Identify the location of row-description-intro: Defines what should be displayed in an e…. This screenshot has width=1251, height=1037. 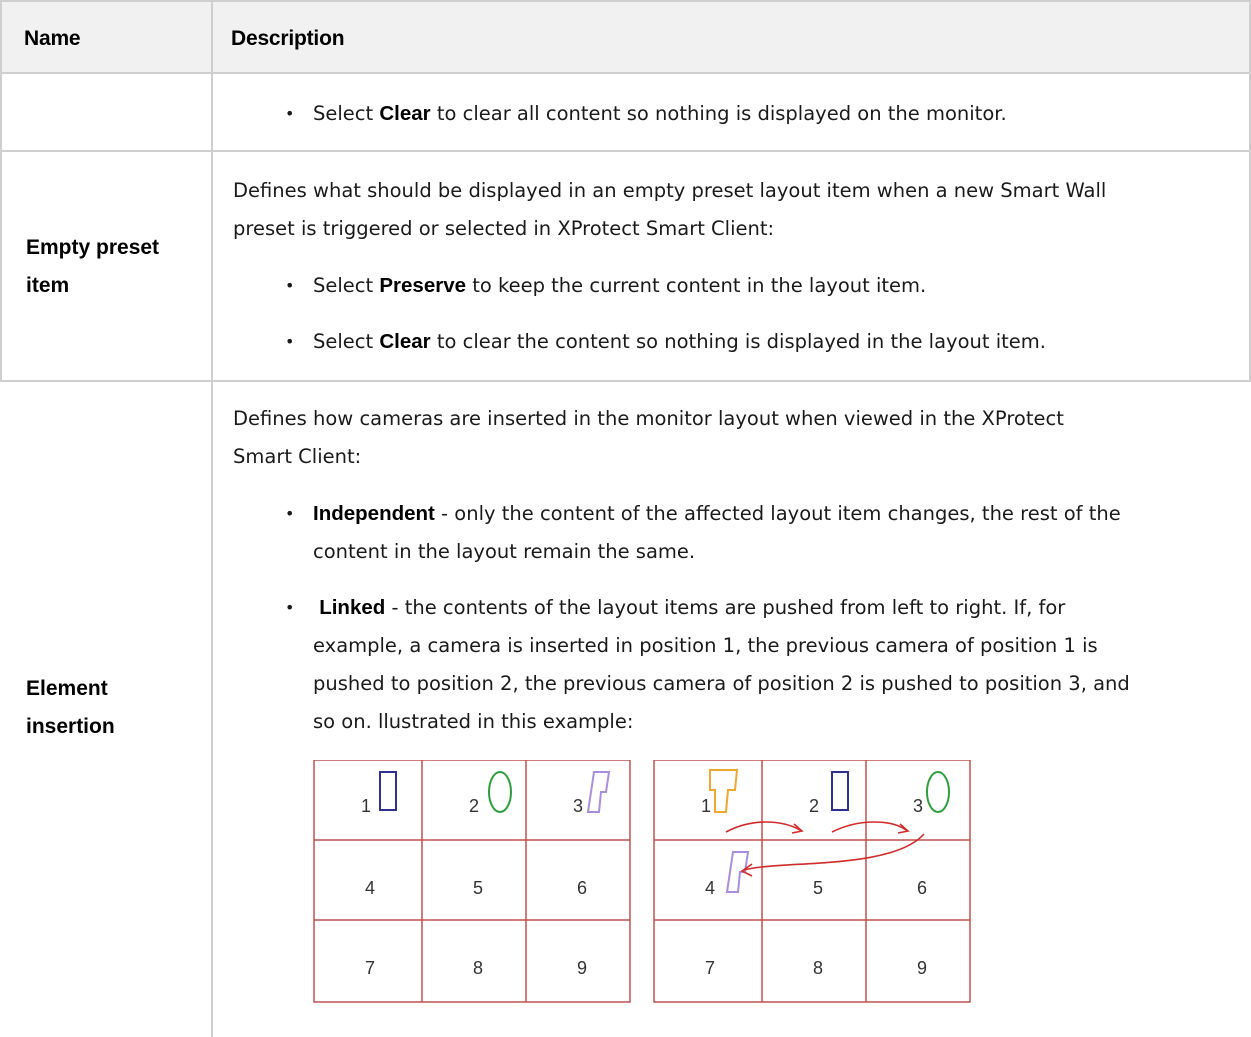
(670, 209).